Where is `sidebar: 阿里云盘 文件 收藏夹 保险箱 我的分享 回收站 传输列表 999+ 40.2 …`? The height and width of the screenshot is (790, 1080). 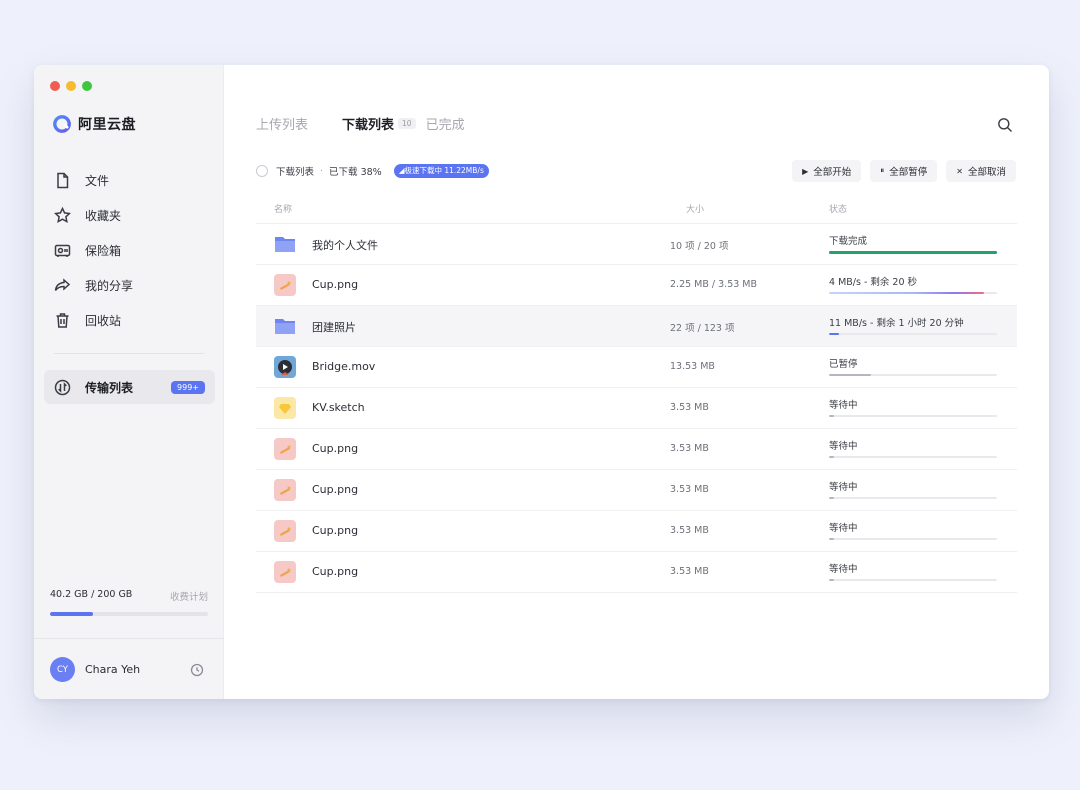 sidebar: 阿里云盘 文件 收藏夹 保险箱 我的分享 回收站 传输列表 999+ 40.2 … is located at coordinates (129, 382).